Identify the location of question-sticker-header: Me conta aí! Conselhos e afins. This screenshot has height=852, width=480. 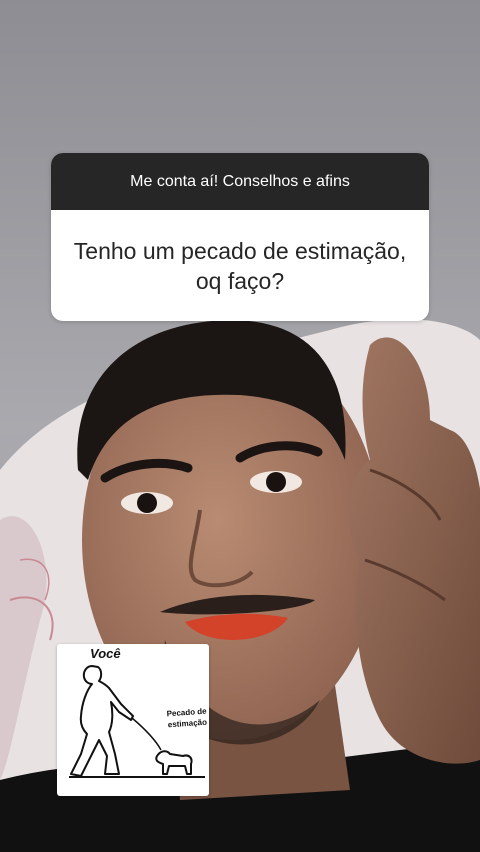
(240, 181).